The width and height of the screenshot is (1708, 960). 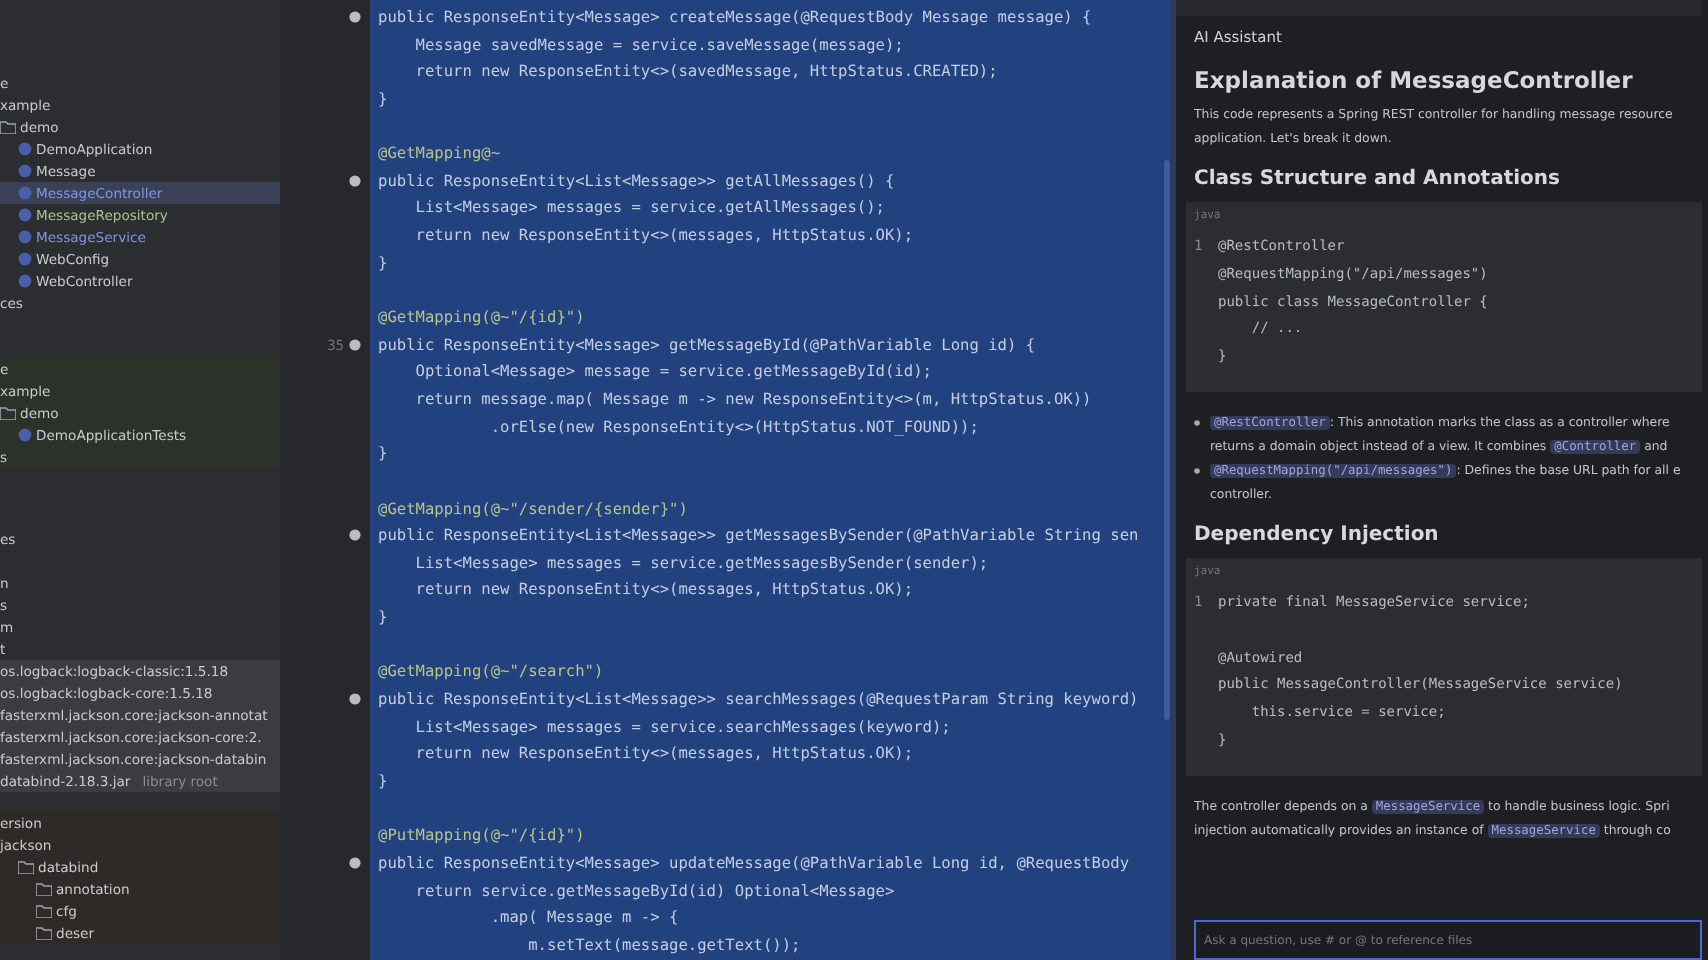 What do you see at coordinates (1317, 534) in the screenshot?
I see `subheading: Dependency Injection` at bounding box center [1317, 534].